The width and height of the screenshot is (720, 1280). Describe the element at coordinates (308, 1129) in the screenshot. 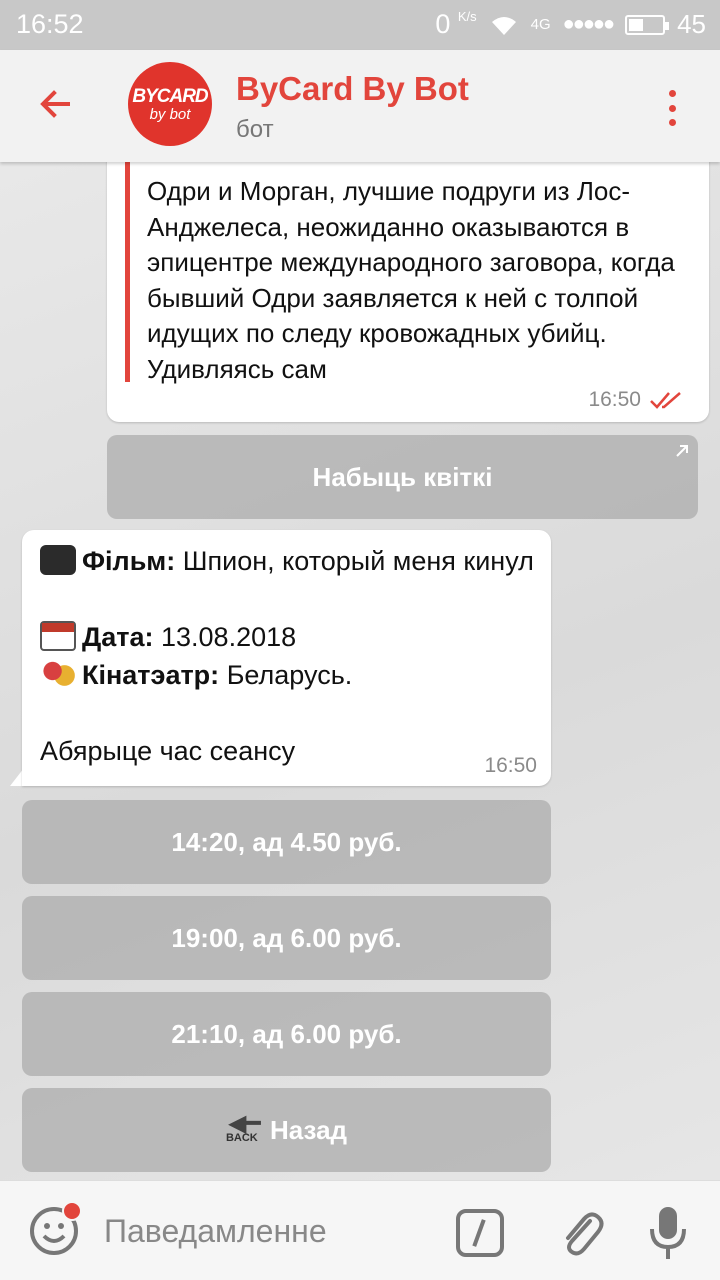

I see `back-button-label: Назад` at that location.